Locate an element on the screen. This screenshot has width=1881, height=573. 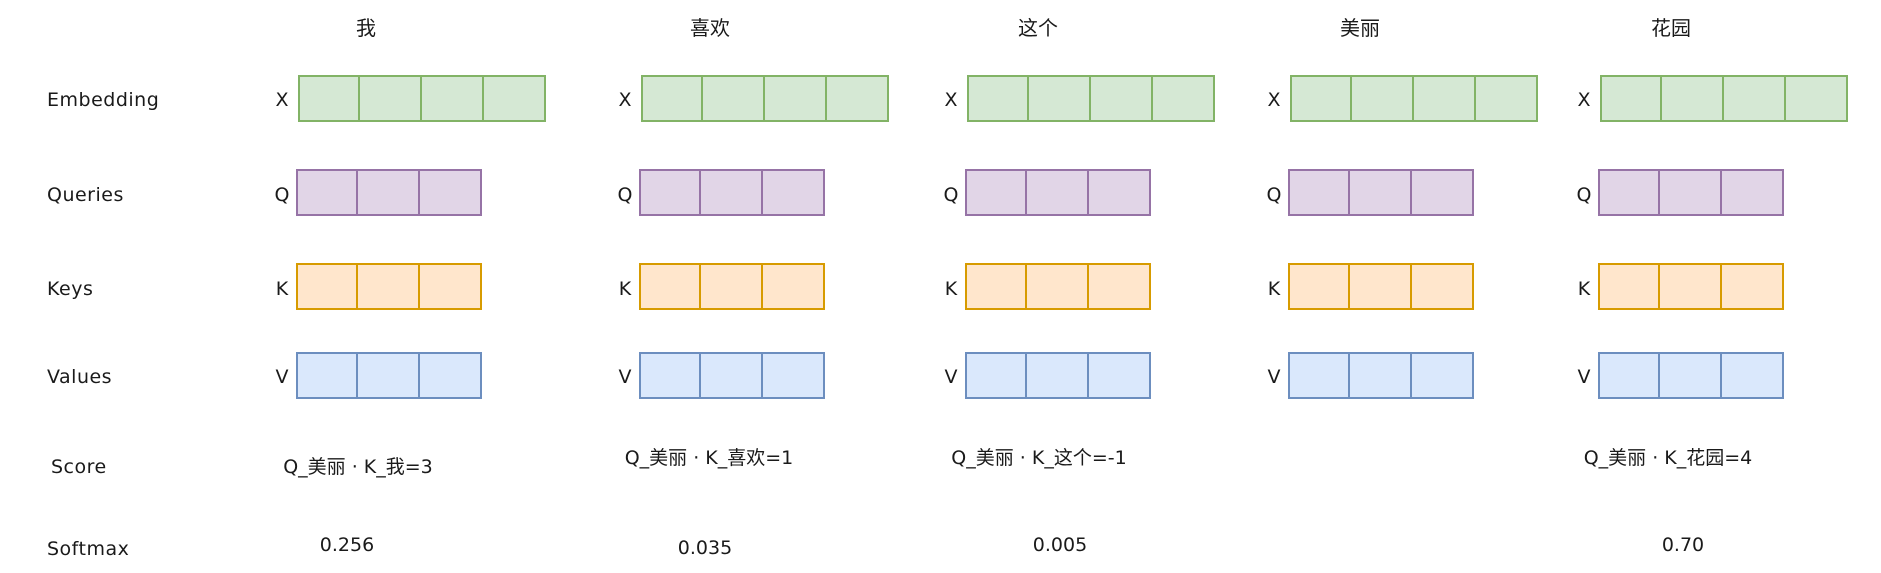
softmax-value: 0.70 is located at coordinates (1683, 545).